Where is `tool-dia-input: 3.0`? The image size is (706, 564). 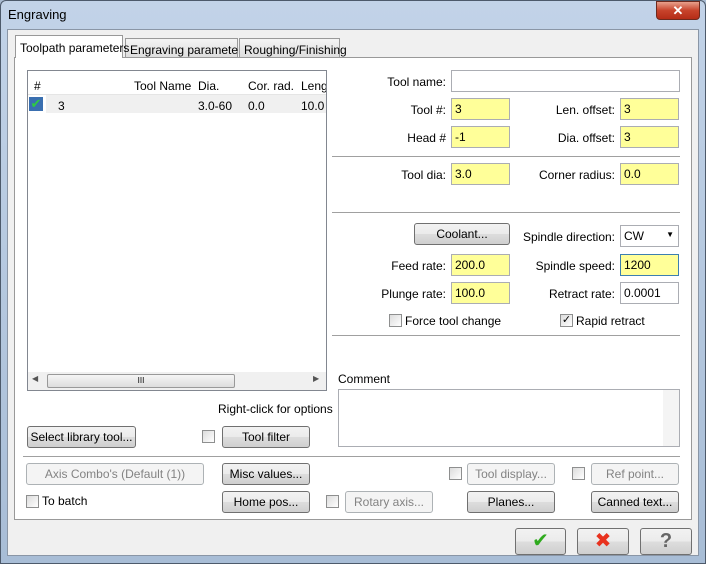 tool-dia-input: 3.0 is located at coordinates (480, 174).